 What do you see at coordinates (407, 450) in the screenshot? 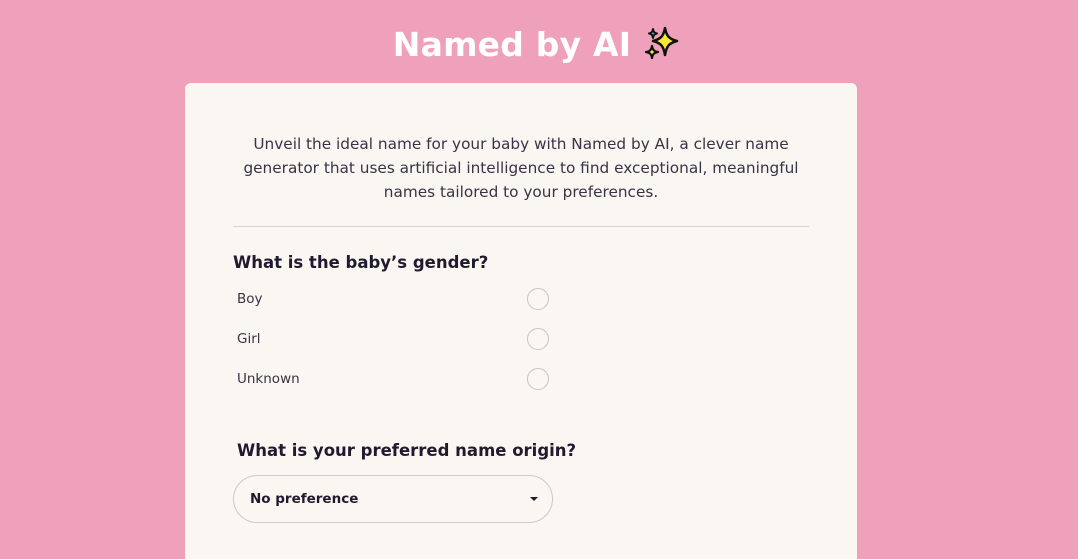
I see `origin-question: What is your preferred name origin?` at bounding box center [407, 450].